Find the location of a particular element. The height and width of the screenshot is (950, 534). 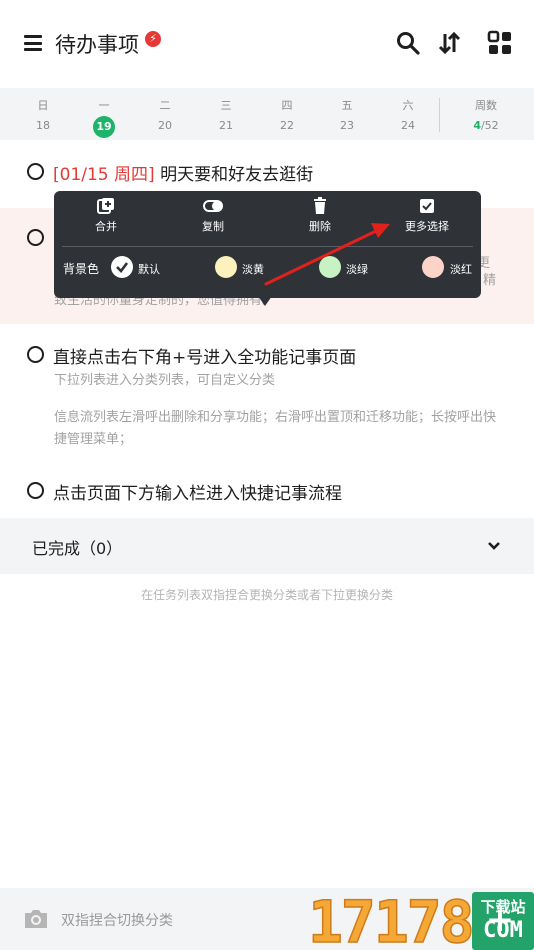

copy-button: 复制 is located at coordinates (213, 215).